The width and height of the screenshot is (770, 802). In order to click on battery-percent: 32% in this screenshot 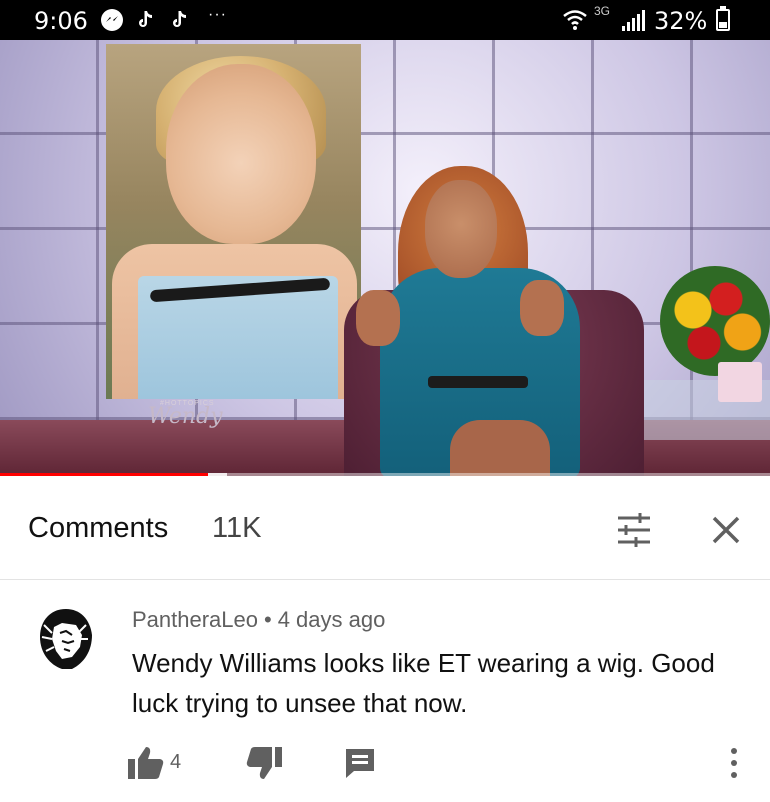, I will do `click(681, 21)`.